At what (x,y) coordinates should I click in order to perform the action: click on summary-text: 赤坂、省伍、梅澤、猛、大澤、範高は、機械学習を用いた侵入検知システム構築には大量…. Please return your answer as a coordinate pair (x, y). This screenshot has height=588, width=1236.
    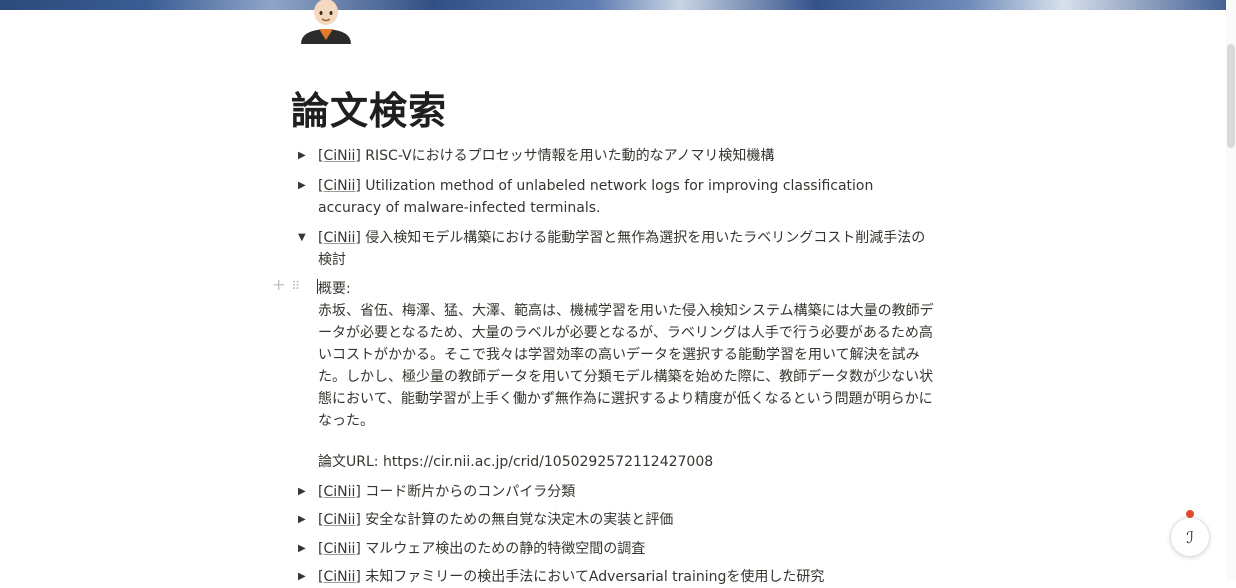
    Looking at the image, I should click on (628, 366).